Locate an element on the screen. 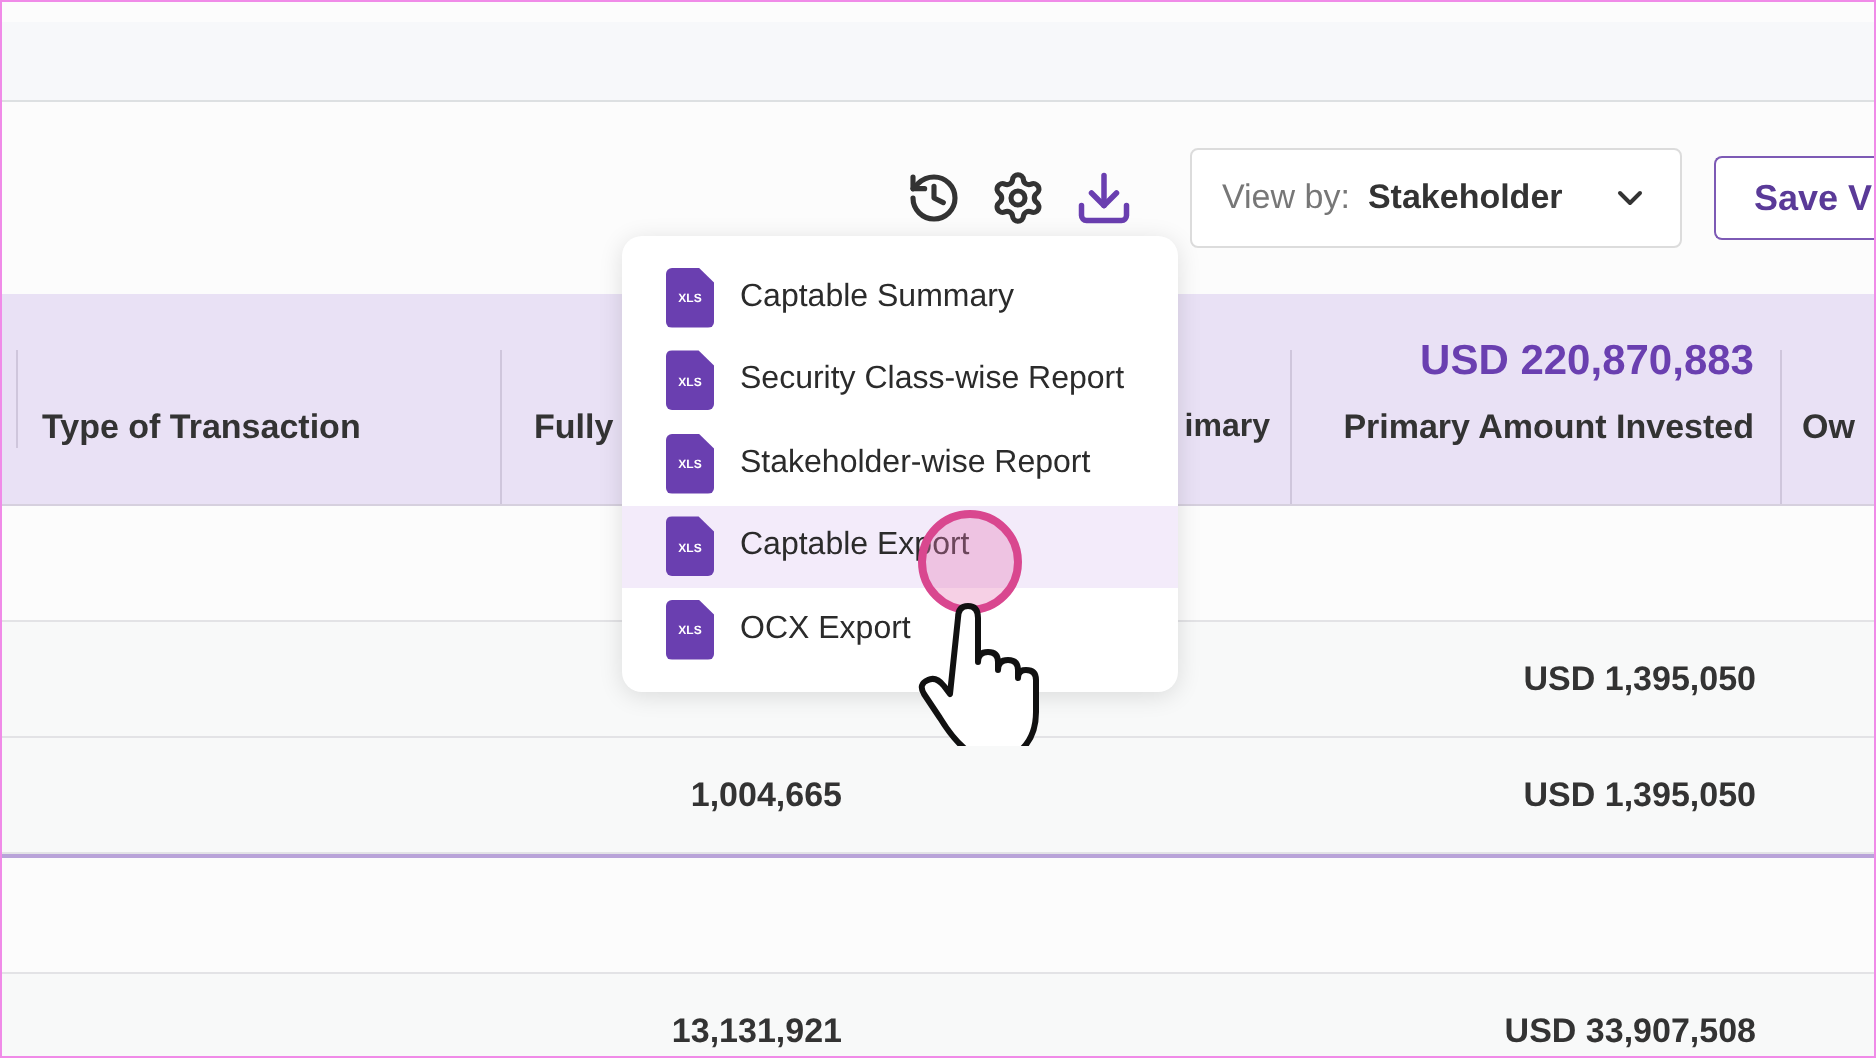  column-header: Ow is located at coordinates (1828, 427).